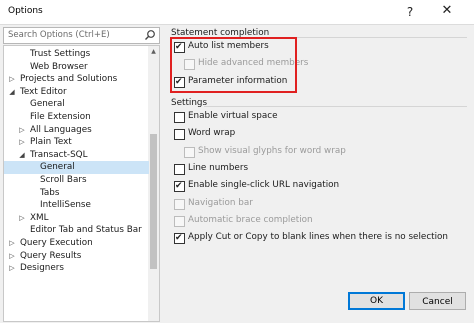  I want to click on tree-item: IntelliSense, so click(76, 205).